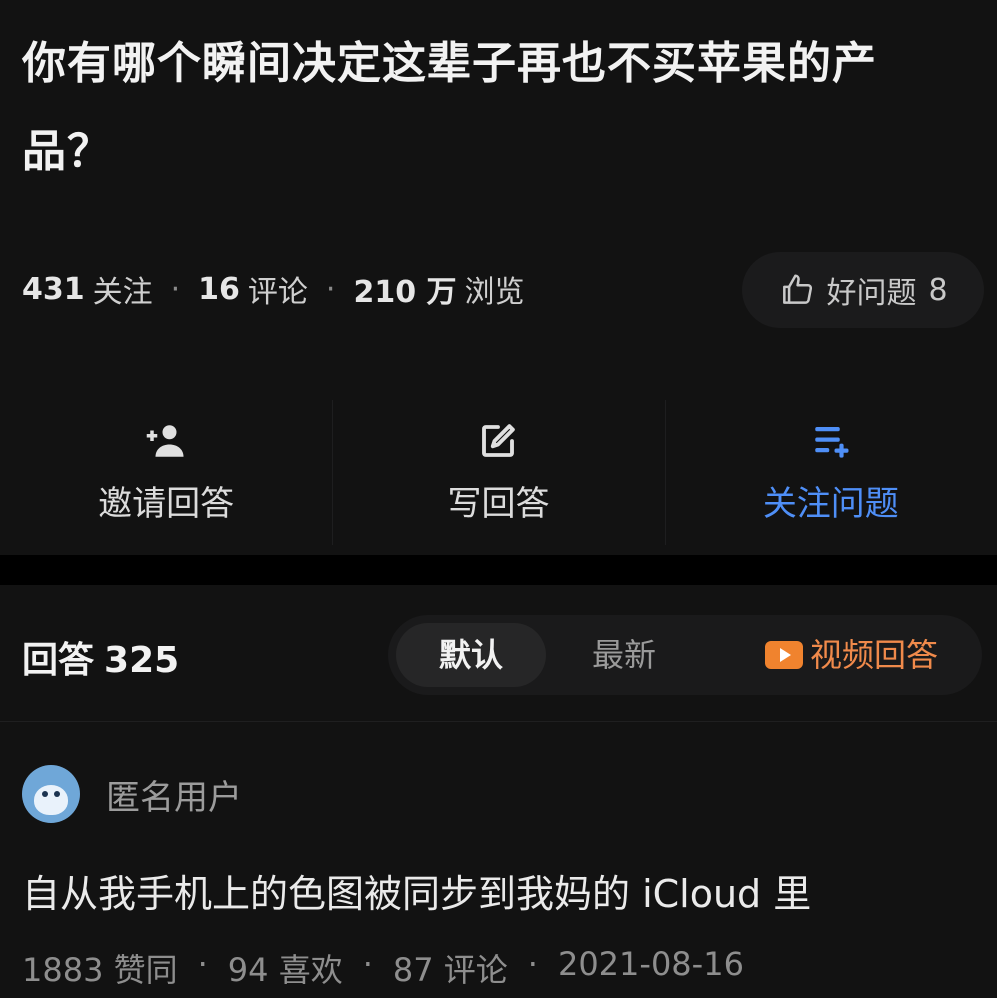 The height and width of the screenshot is (998, 997). What do you see at coordinates (53, 289) in the screenshot?
I see `follows-count: 431` at bounding box center [53, 289].